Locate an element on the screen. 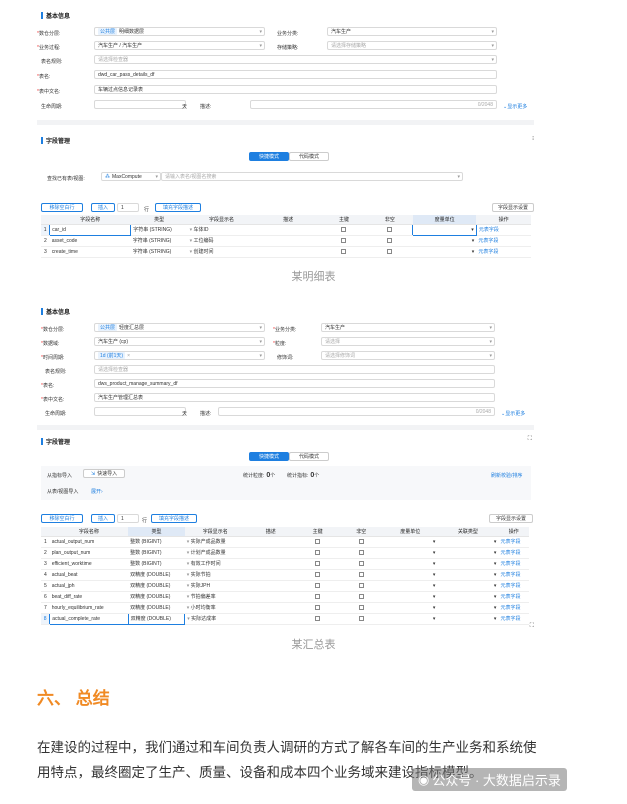 The image size is (627, 804). table-rule-select: 请选择检查器 is located at coordinates (294, 369).